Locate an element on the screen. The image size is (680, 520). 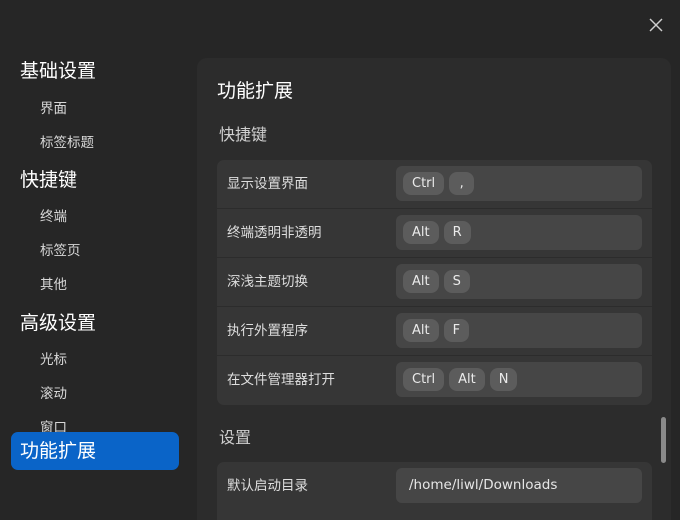
key-group: Ctrl Alt N is located at coordinates (460, 379).